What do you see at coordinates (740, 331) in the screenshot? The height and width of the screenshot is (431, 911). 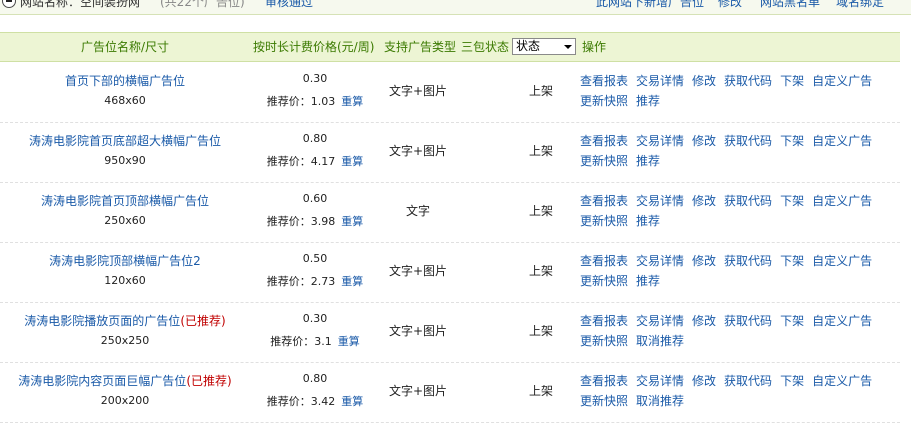 I see `operations: 查看报表 交易详情 修改 获取代码 下架 自定义广告 更新快照 取消推荐` at bounding box center [740, 331].